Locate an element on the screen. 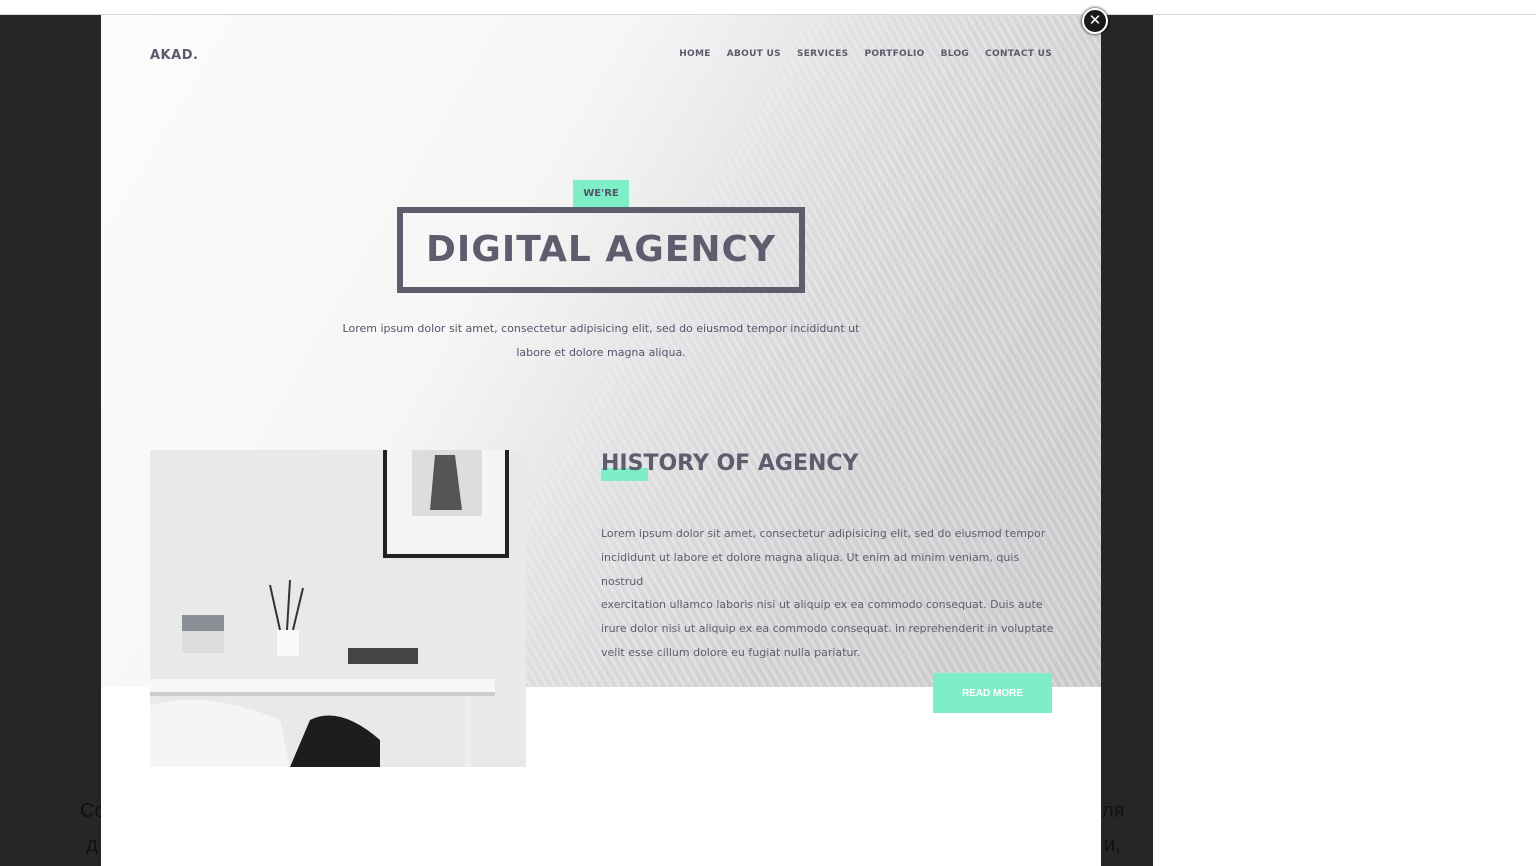 Image resolution: width=1536 pixels, height=866 pixels. nav-contact-us: CONTACT US is located at coordinates (1018, 54).